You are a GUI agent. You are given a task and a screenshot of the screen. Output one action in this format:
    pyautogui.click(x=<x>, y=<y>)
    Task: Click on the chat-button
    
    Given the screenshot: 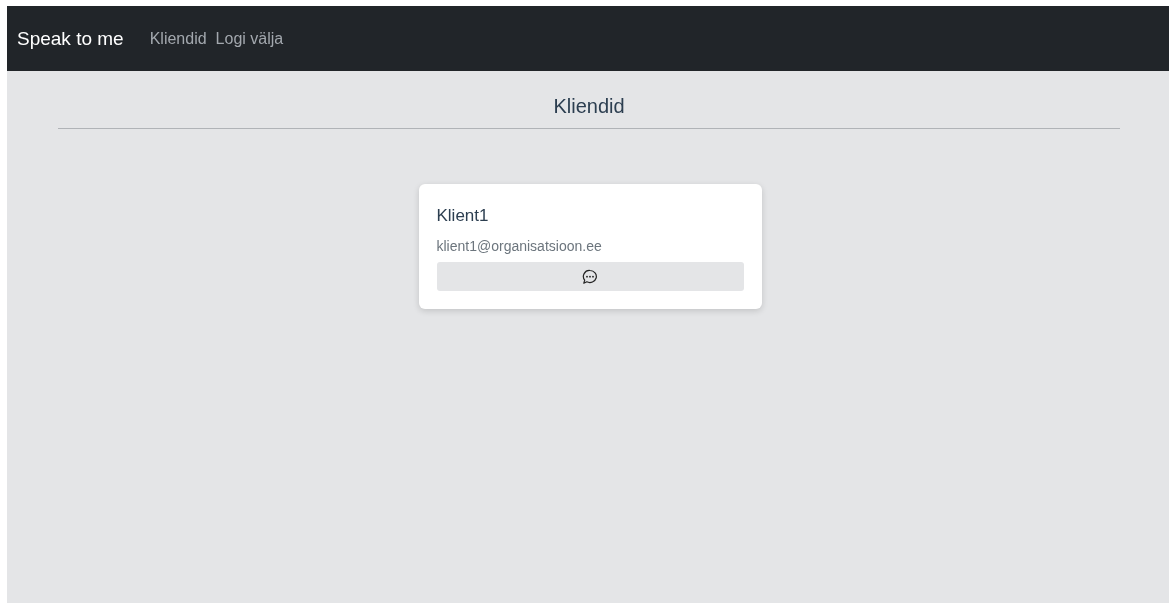 What is the action you would take?
    pyautogui.click(x=590, y=276)
    